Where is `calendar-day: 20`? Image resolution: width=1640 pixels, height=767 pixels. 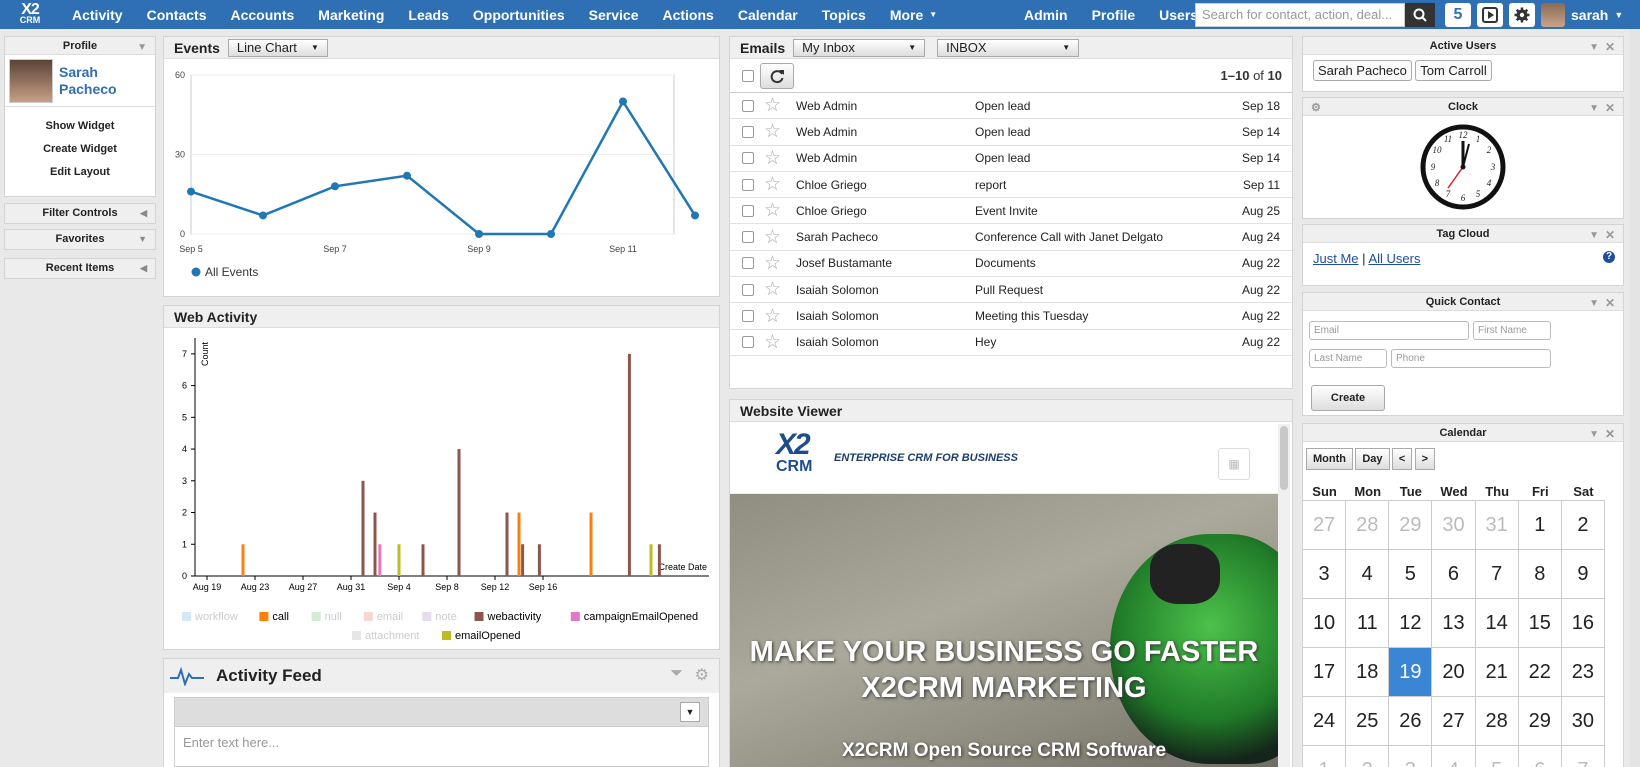 calendar-day: 20 is located at coordinates (1454, 672).